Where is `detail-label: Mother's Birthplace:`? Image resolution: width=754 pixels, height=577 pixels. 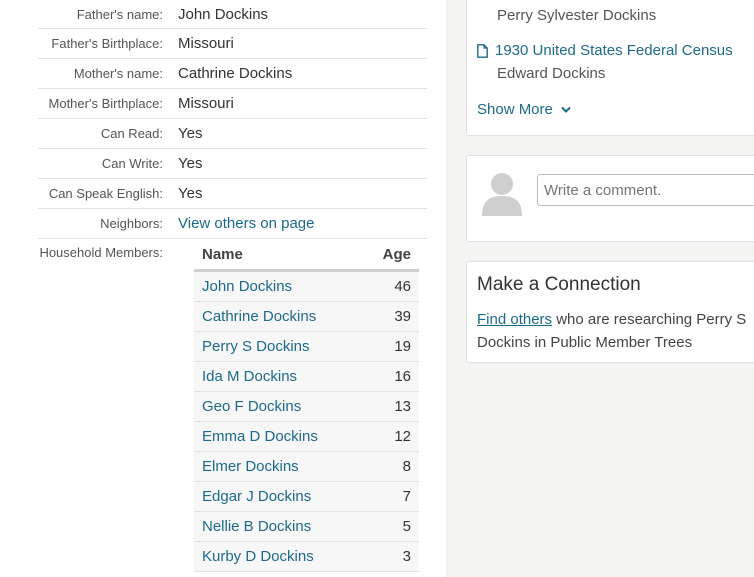 detail-label: Mother's Birthplace: is located at coordinates (105, 103).